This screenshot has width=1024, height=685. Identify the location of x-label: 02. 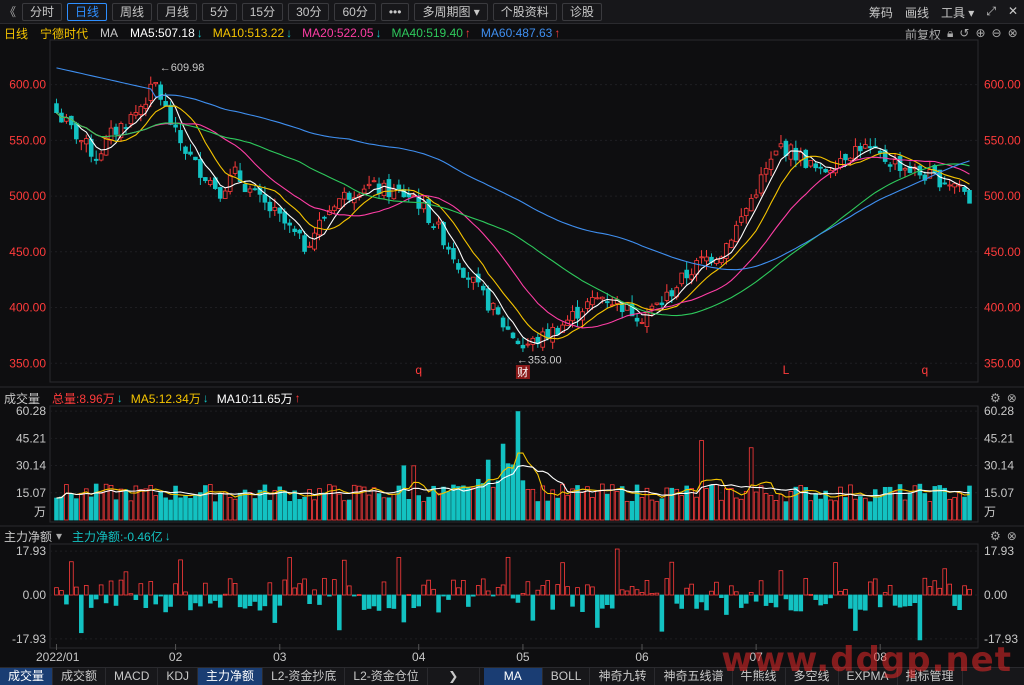
(176, 657).